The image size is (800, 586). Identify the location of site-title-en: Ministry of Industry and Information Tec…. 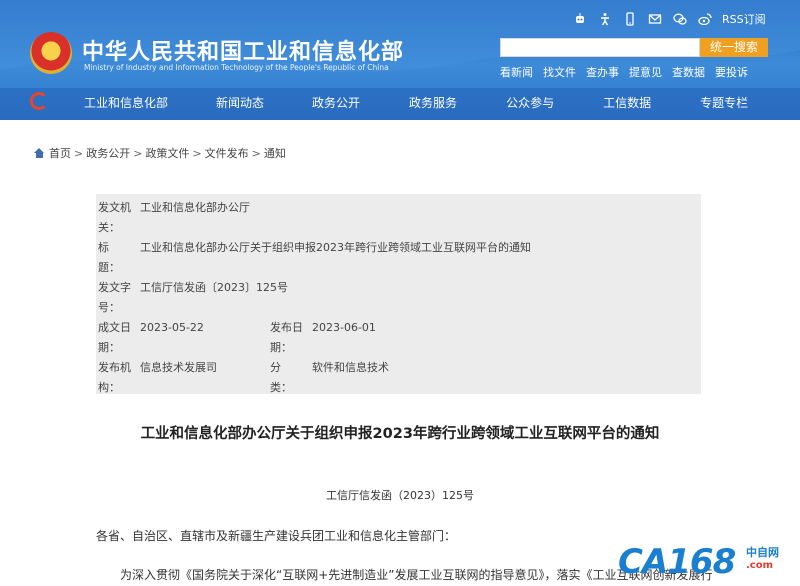
(236, 67).